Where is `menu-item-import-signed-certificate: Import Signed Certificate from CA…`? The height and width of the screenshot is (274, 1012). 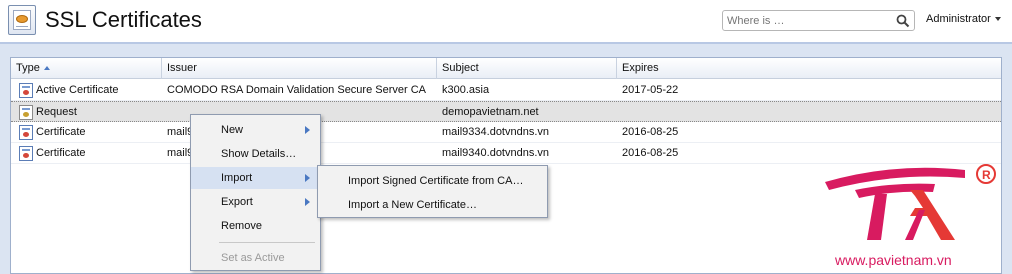 menu-item-import-signed-certificate: Import Signed Certificate from CA… is located at coordinates (432, 181).